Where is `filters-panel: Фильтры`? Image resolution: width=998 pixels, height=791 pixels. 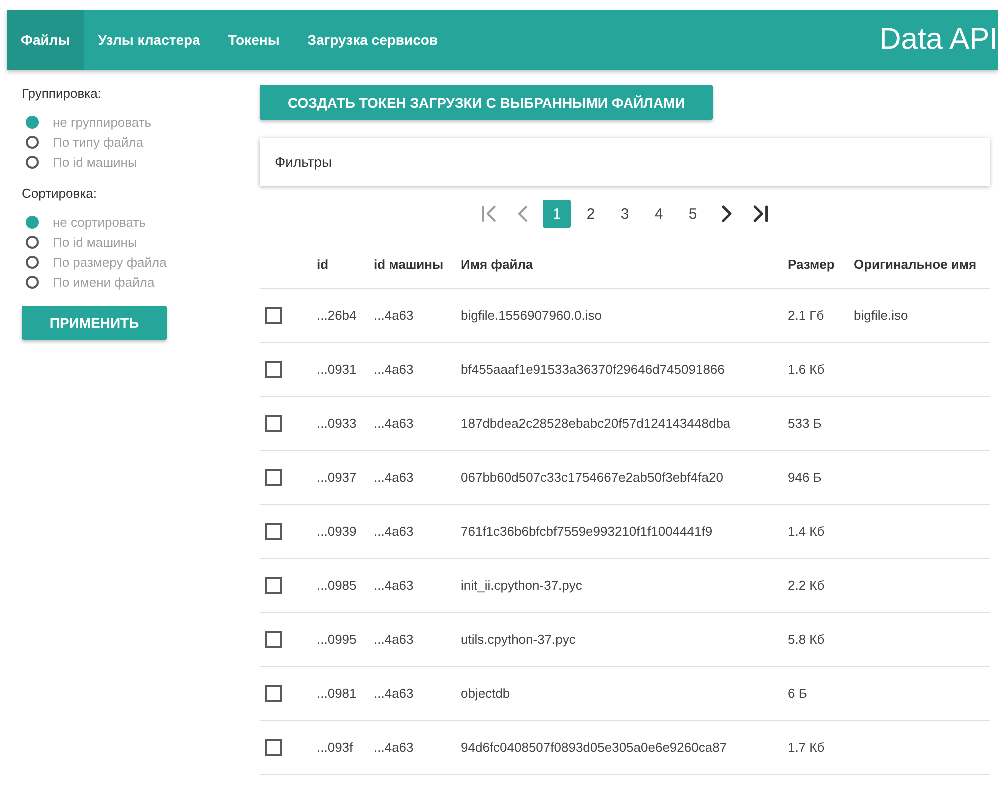
filters-panel: Фильтры is located at coordinates (625, 162).